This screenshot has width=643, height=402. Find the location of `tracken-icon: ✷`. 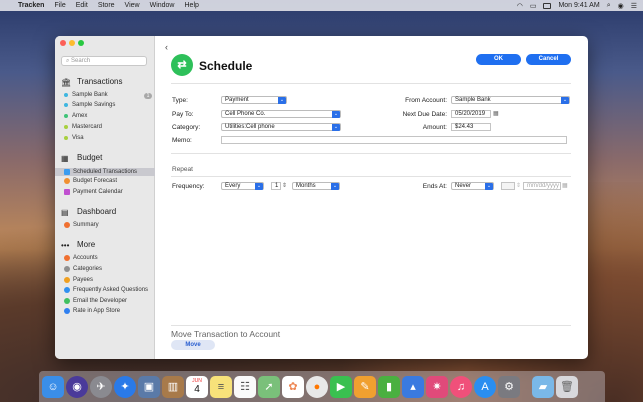

tracken-icon: ✷ is located at coordinates (437, 386).